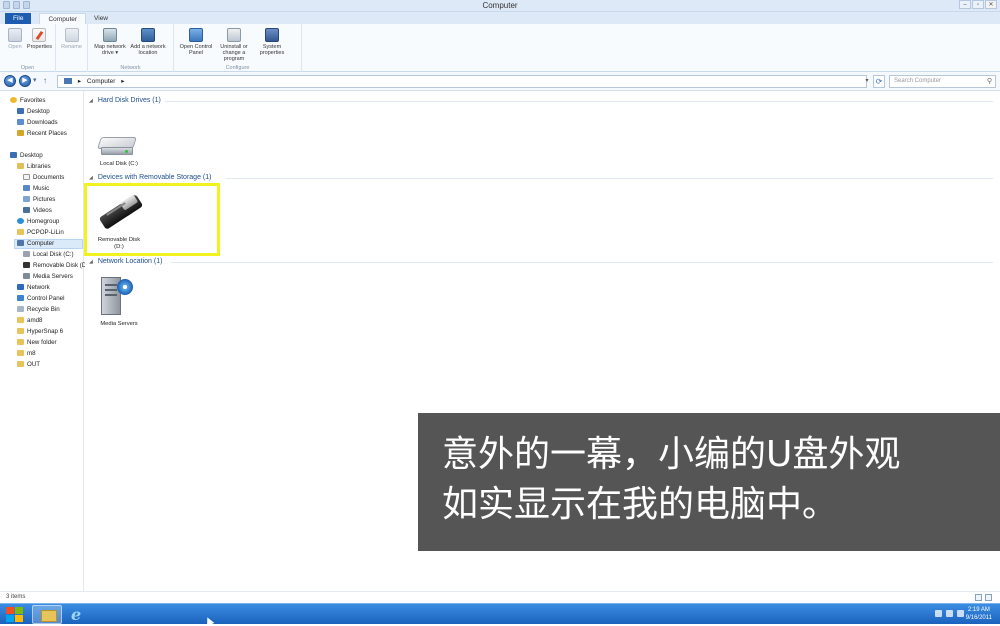 Image resolution: width=1000 pixels, height=626 pixels. What do you see at coordinates (37, 343) in the screenshot?
I see `nav-item-folder-new: New folder` at bounding box center [37, 343].